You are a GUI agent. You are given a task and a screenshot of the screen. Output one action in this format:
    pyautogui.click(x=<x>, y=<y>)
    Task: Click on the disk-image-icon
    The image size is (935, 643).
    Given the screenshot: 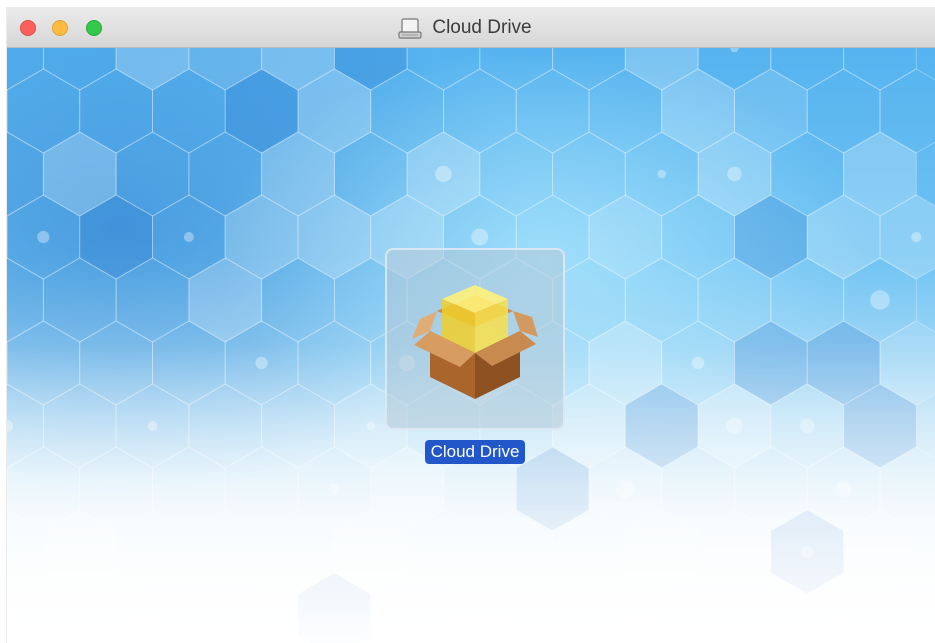 What is the action you would take?
    pyautogui.click(x=410, y=28)
    